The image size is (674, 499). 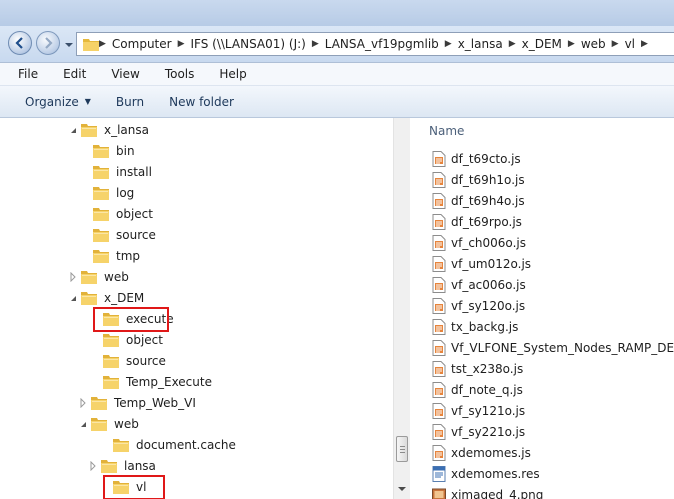 What do you see at coordinates (201, 102) in the screenshot?
I see `new-folder-button: New folder` at bounding box center [201, 102].